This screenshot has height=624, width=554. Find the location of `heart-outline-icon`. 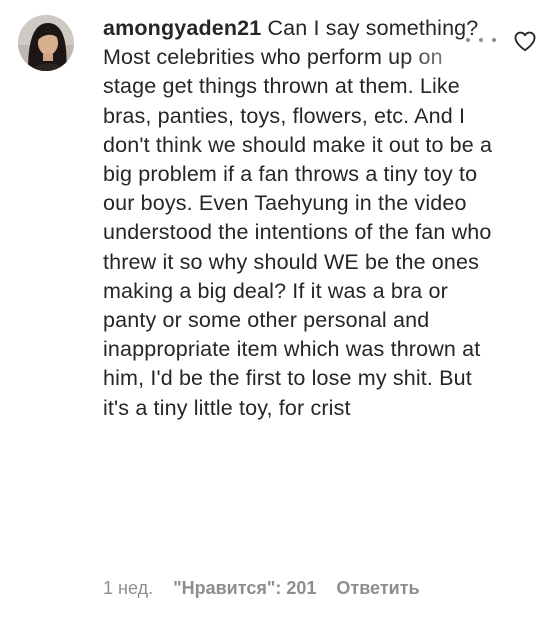

heart-outline-icon is located at coordinates (525, 41).